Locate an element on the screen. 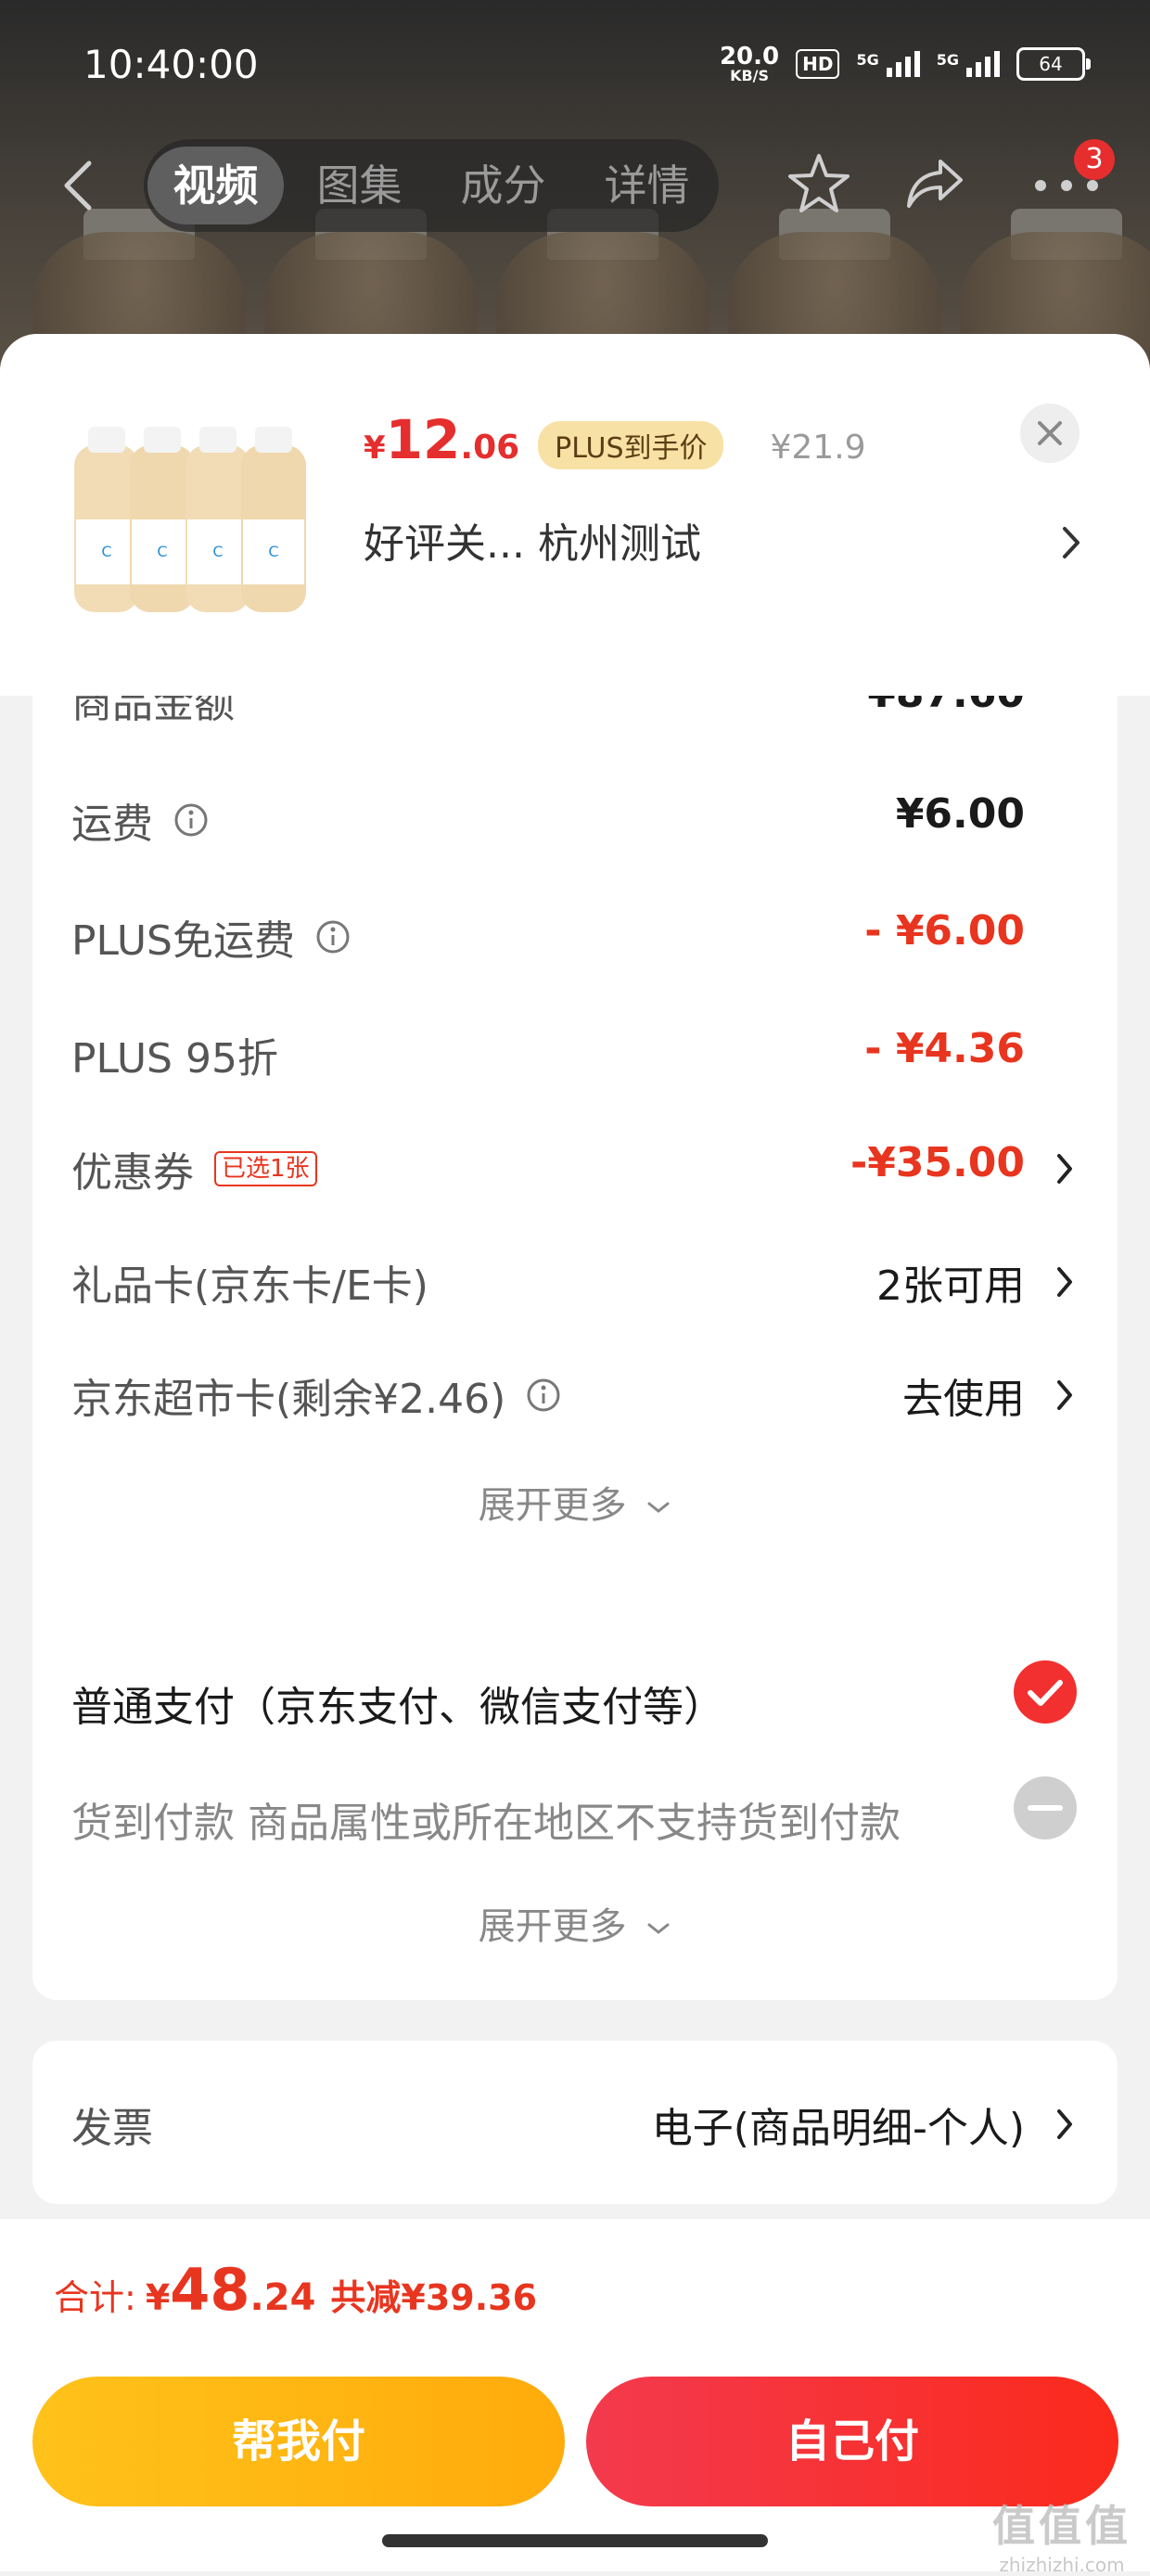  shipping-value: ¥6.00 is located at coordinates (960, 814).